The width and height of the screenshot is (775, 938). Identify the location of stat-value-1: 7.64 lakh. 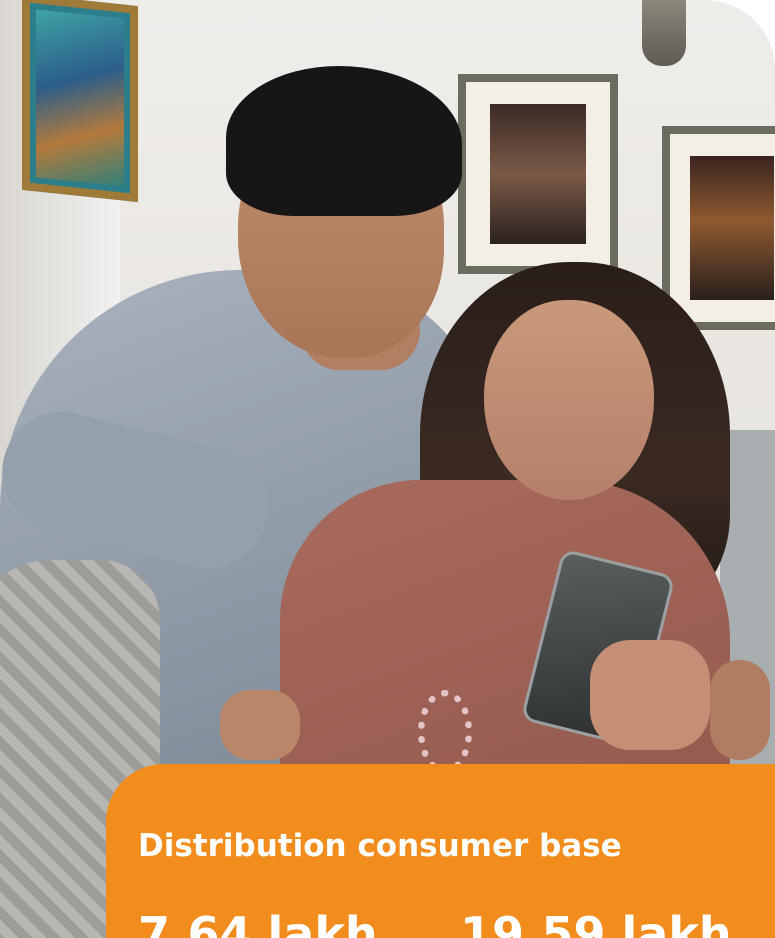
(258, 922).